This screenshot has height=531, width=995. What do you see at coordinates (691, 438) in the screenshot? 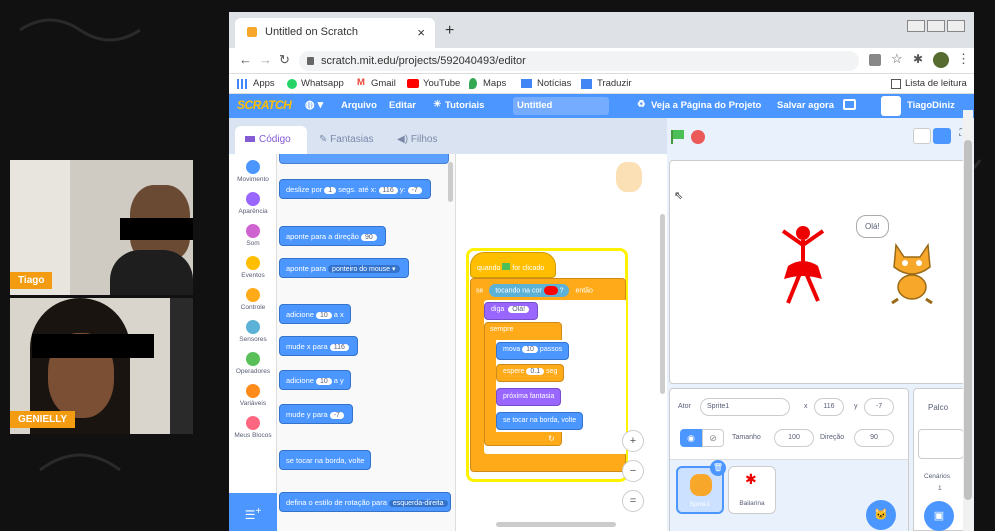
I see `show-sprite-toggle: ◉` at bounding box center [691, 438].